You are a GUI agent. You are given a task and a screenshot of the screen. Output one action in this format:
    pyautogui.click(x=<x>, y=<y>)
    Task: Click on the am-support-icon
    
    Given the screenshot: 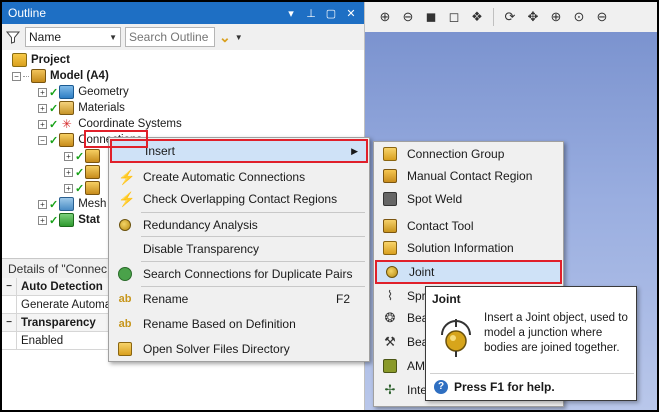 What is the action you would take?
    pyautogui.click(x=390, y=366)
    